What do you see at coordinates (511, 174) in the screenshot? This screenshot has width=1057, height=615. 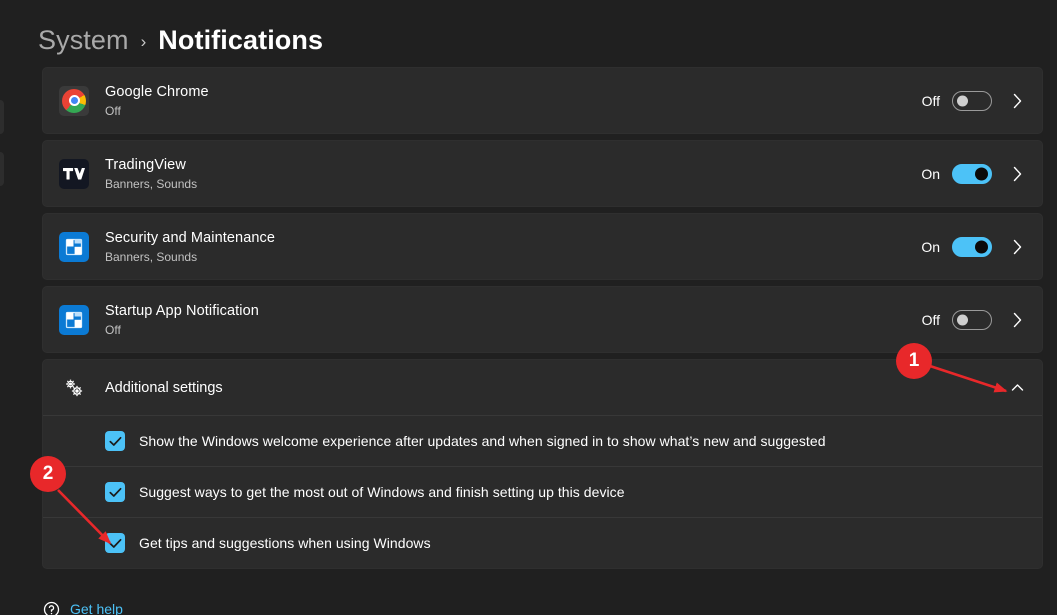 I see `app-text: TradingView Banners, Sounds` at bounding box center [511, 174].